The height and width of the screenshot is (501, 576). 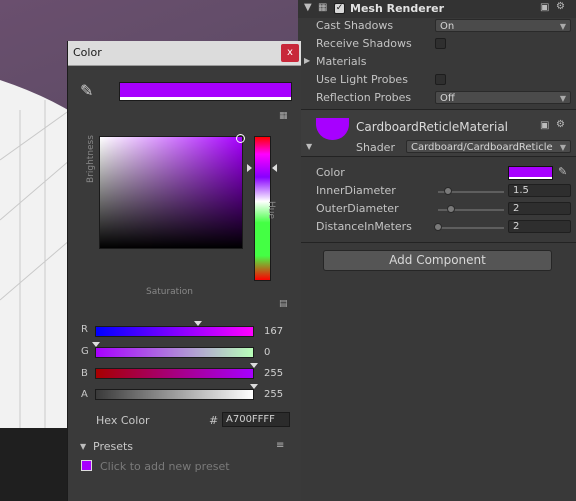 I want to click on channel-g-marker, so click(x=96, y=344).